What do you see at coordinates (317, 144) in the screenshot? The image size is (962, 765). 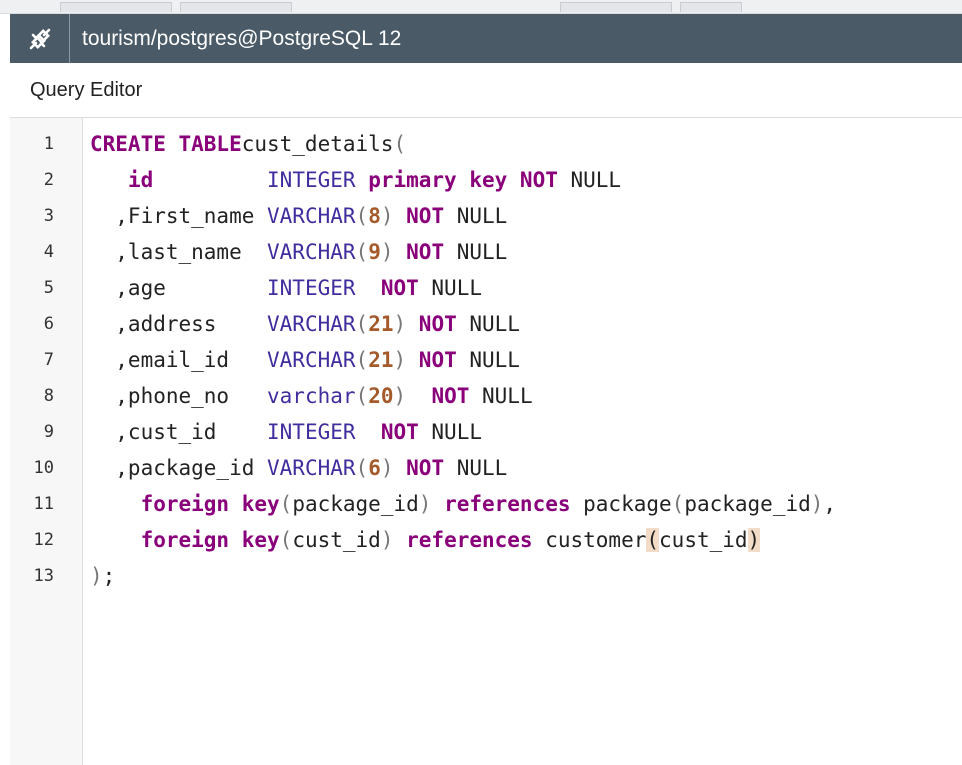 I see `code-token: cust_details` at bounding box center [317, 144].